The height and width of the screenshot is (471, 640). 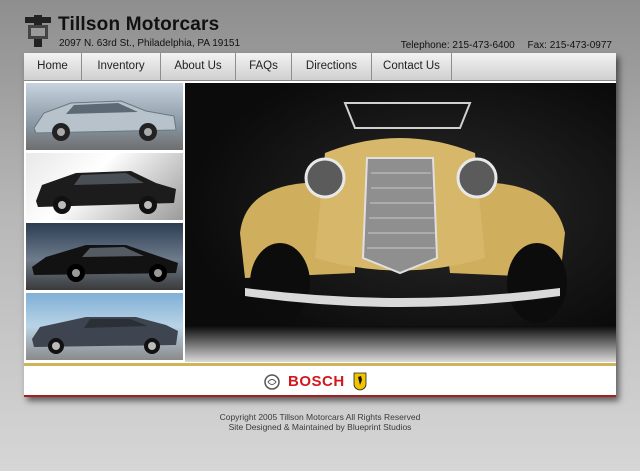 What do you see at coordinates (400, 344) in the screenshot?
I see `hero-floor-reflection` at bounding box center [400, 344].